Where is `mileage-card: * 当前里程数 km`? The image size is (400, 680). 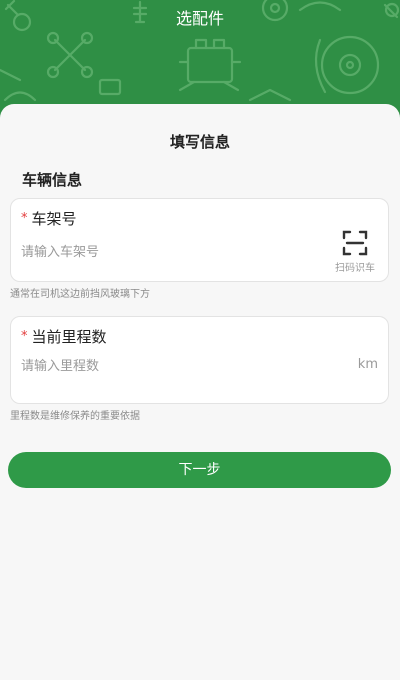
mileage-card: * 当前里程数 km is located at coordinates (199, 360).